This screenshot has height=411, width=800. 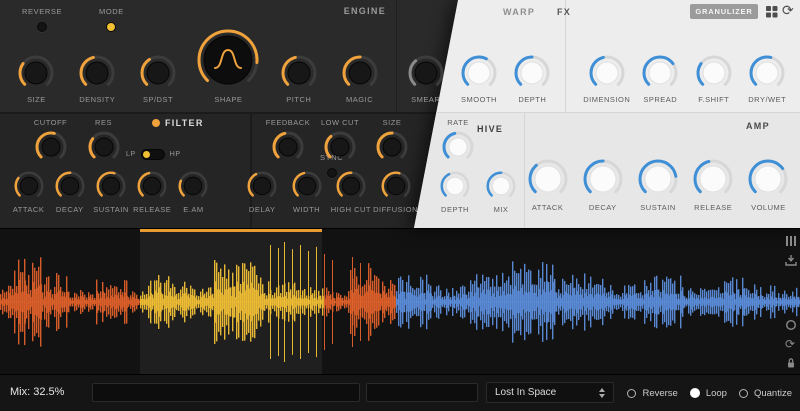 I want to click on high-cut-knob, so click(x=351, y=186).